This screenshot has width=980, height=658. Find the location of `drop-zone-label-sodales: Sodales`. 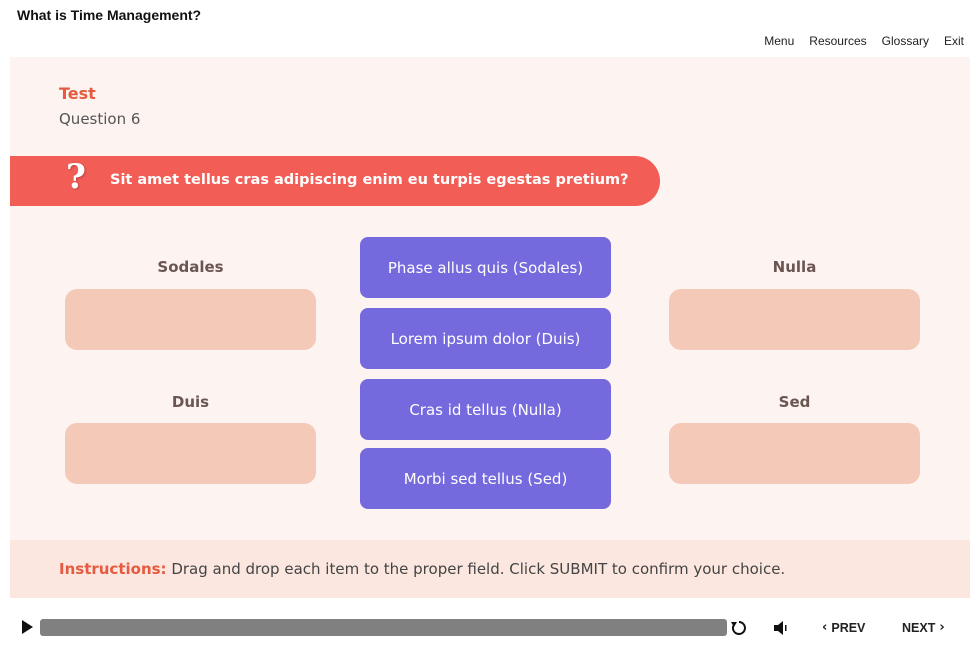

drop-zone-label-sodales: Sodales is located at coordinates (190, 267).